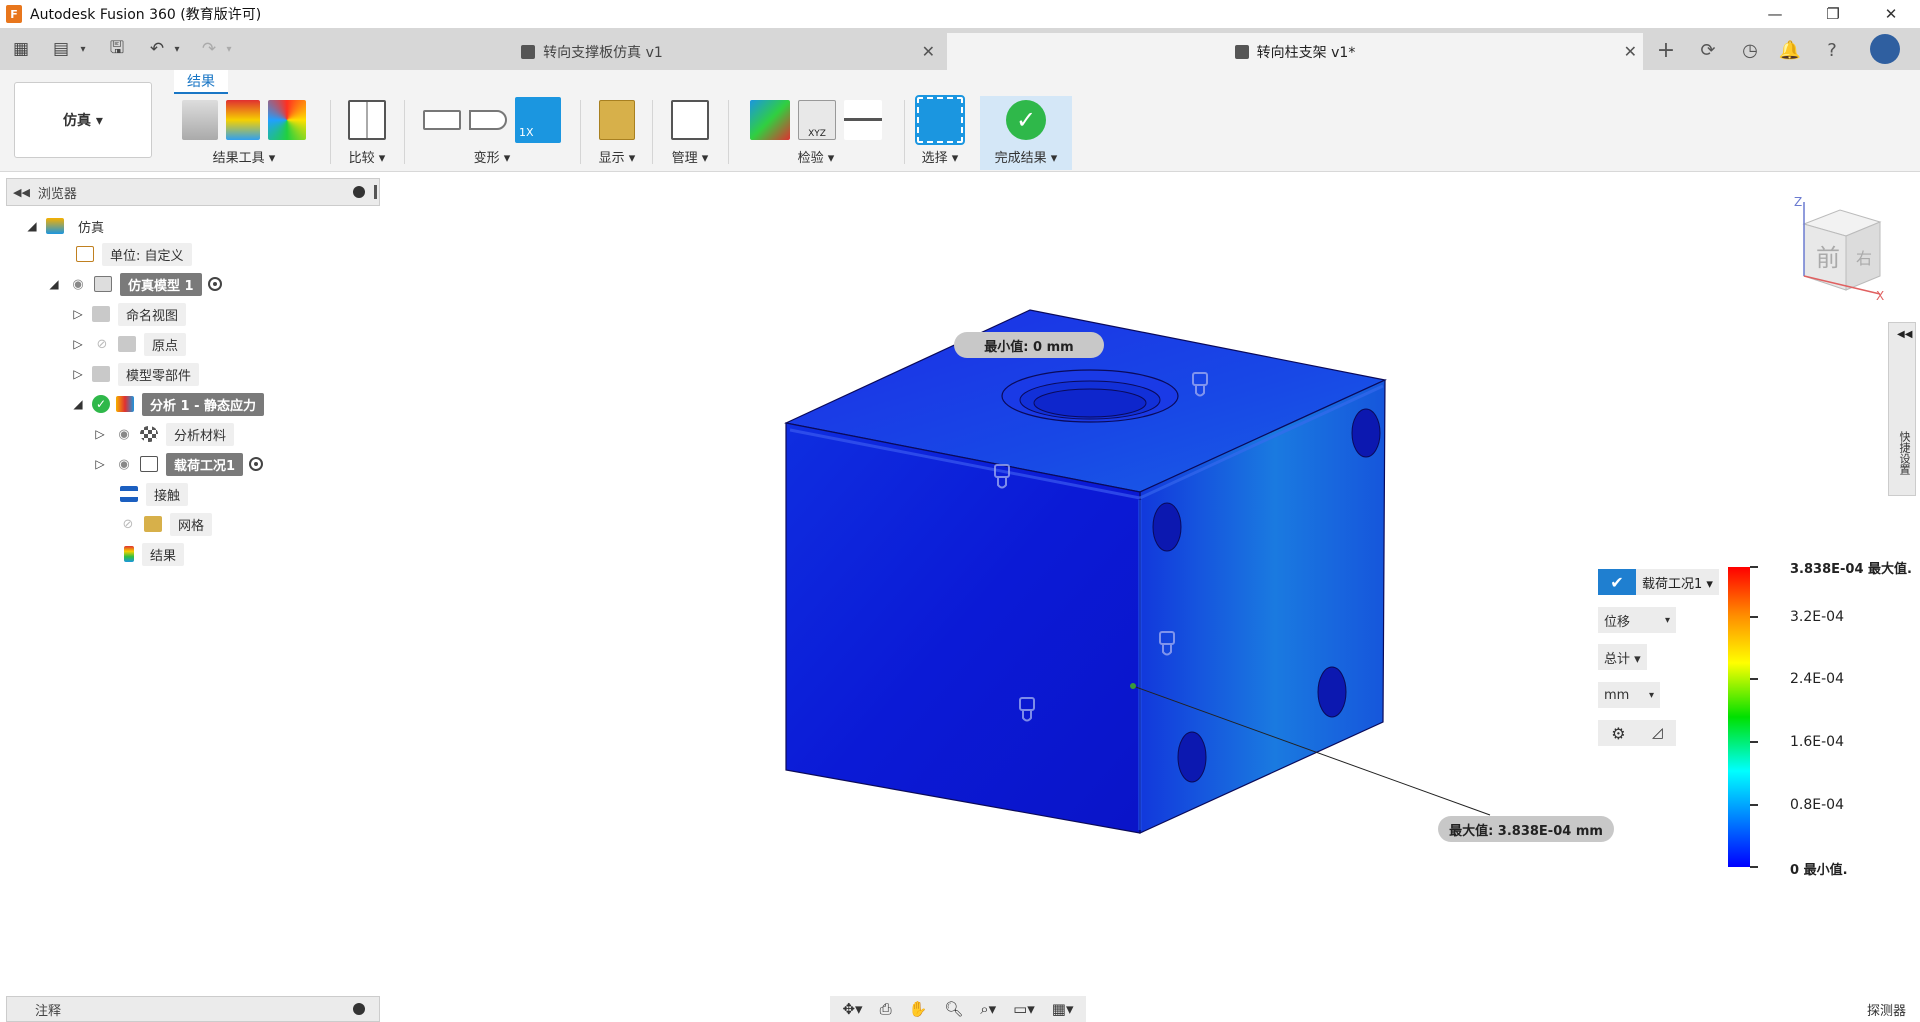  What do you see at coordinates (863, 120) in the screenshot?
I see `reaction-force-icon` at bounding box center [863, 120].